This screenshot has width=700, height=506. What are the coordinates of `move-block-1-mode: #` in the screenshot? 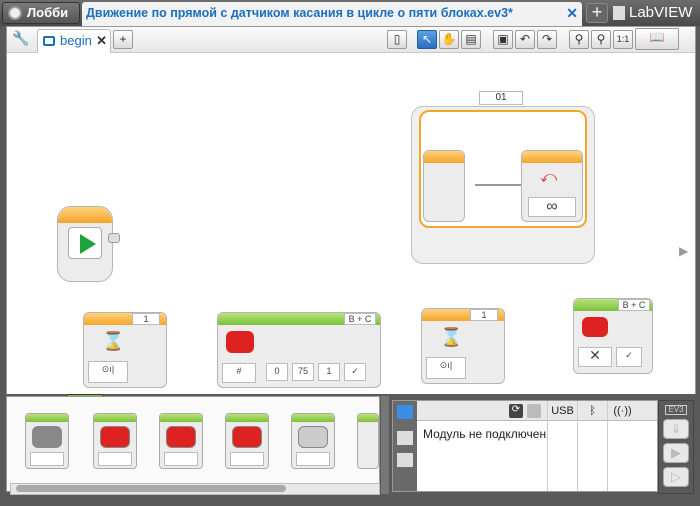 It's located at (239, 373).